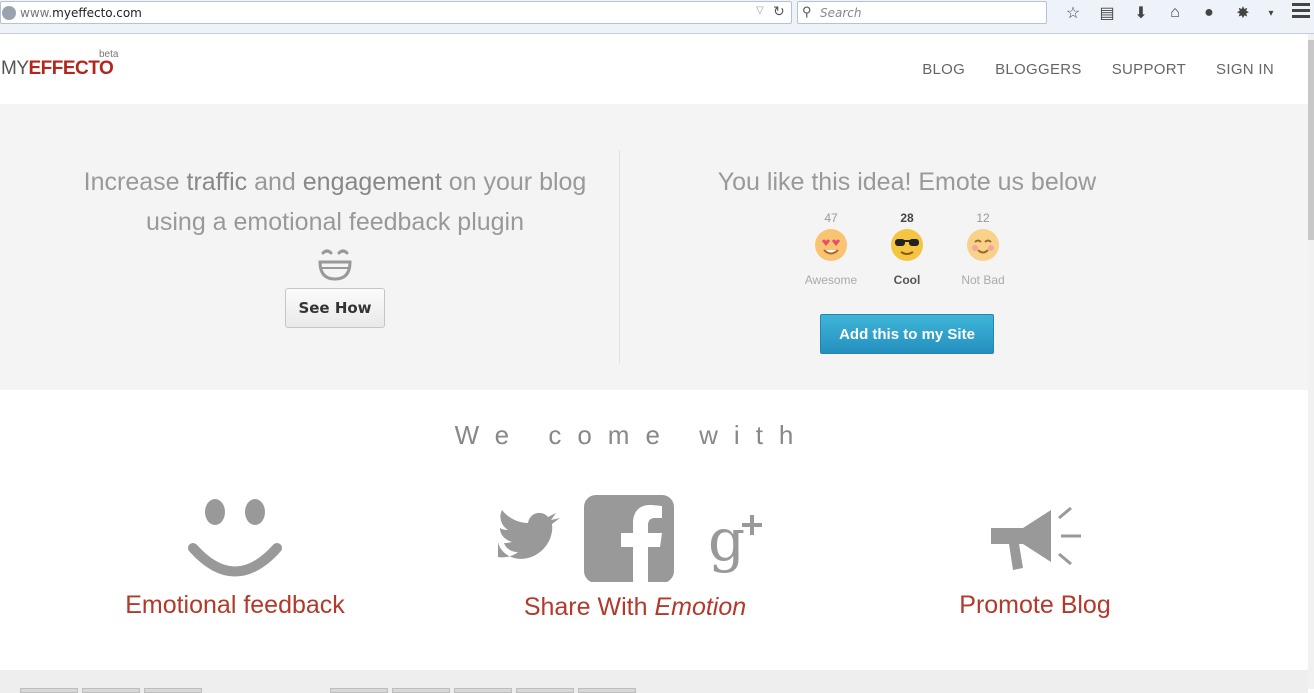 Image resolution: width=1314 pixels, height=693 pixels. Describe the element at coordinates (1301, 12) in the screenshot. I see `hamburger-menu-icon` at that location.